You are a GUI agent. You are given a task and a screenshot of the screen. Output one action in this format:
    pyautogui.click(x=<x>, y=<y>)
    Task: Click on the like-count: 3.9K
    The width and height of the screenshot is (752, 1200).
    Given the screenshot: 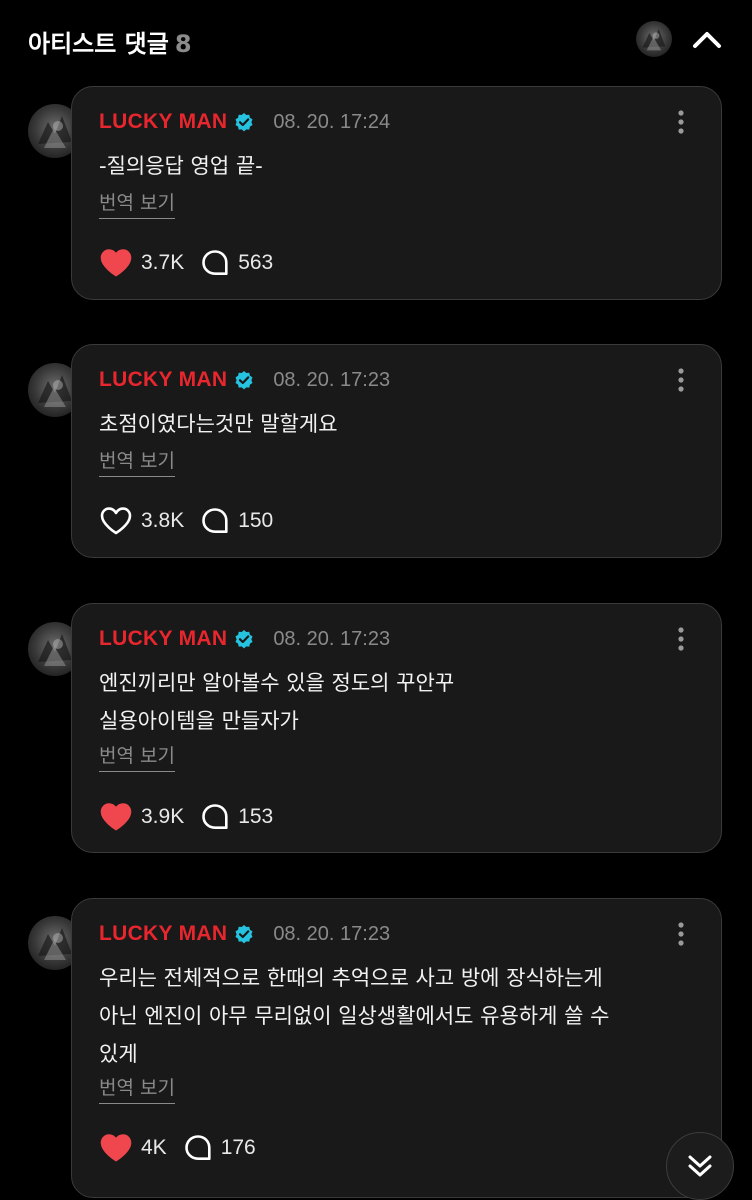 What is the action you would take?
    pyautogui.click(x=163, y=816)
    